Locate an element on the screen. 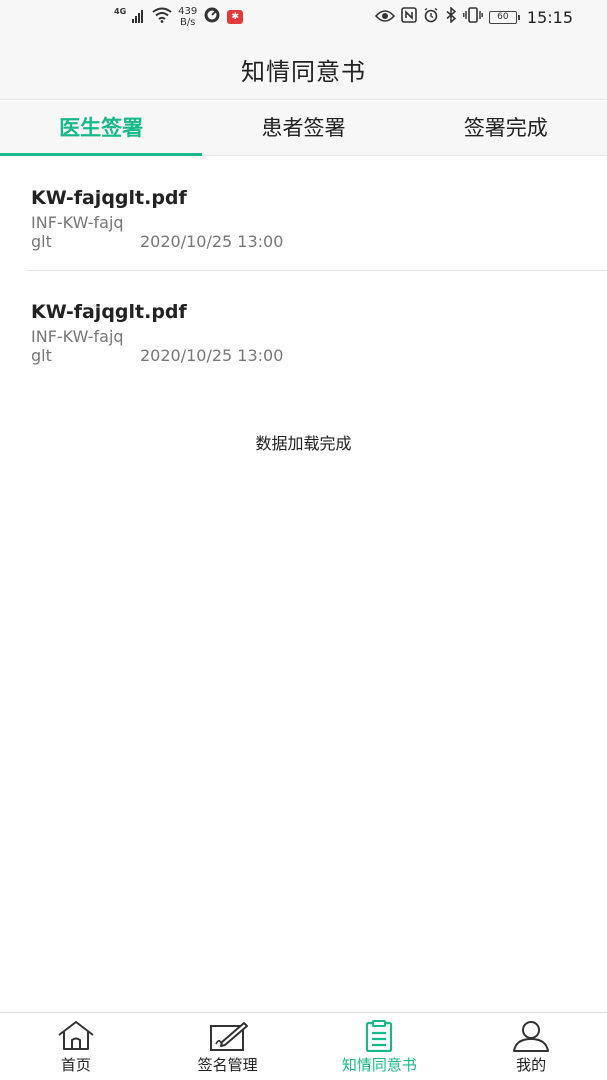 The image size is (607, 1080). nav-item-profile: 我的 is located at coordinates (531, 1046).